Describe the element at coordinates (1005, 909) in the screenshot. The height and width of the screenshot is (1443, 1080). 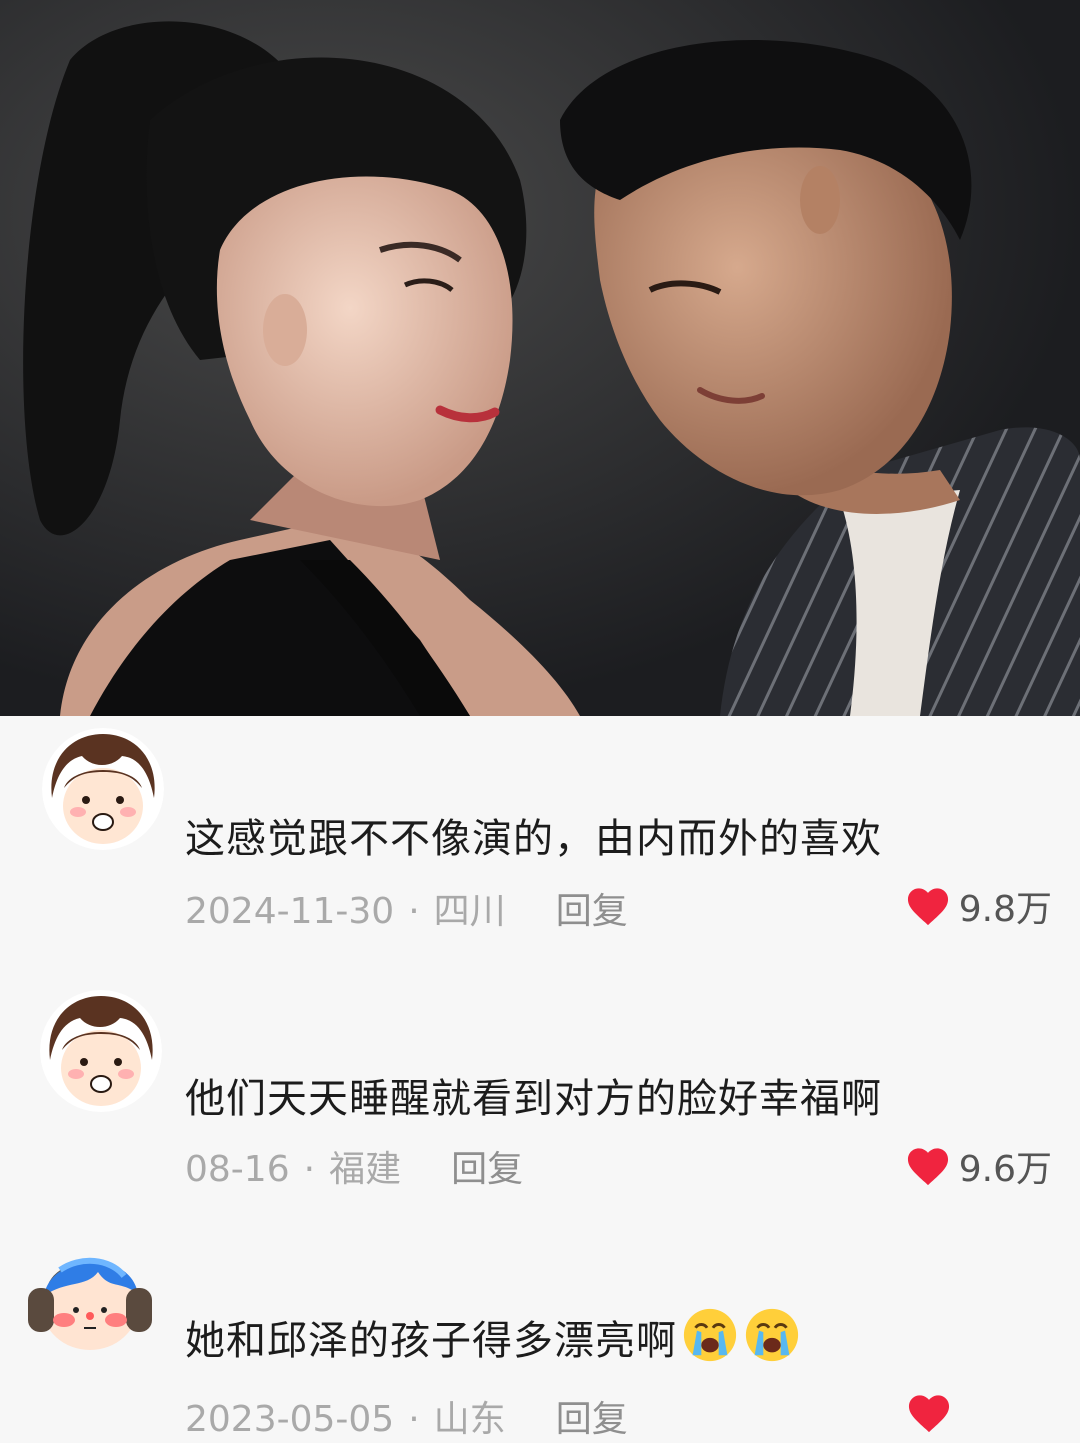
I see `like-count: 9.8万` at that location.